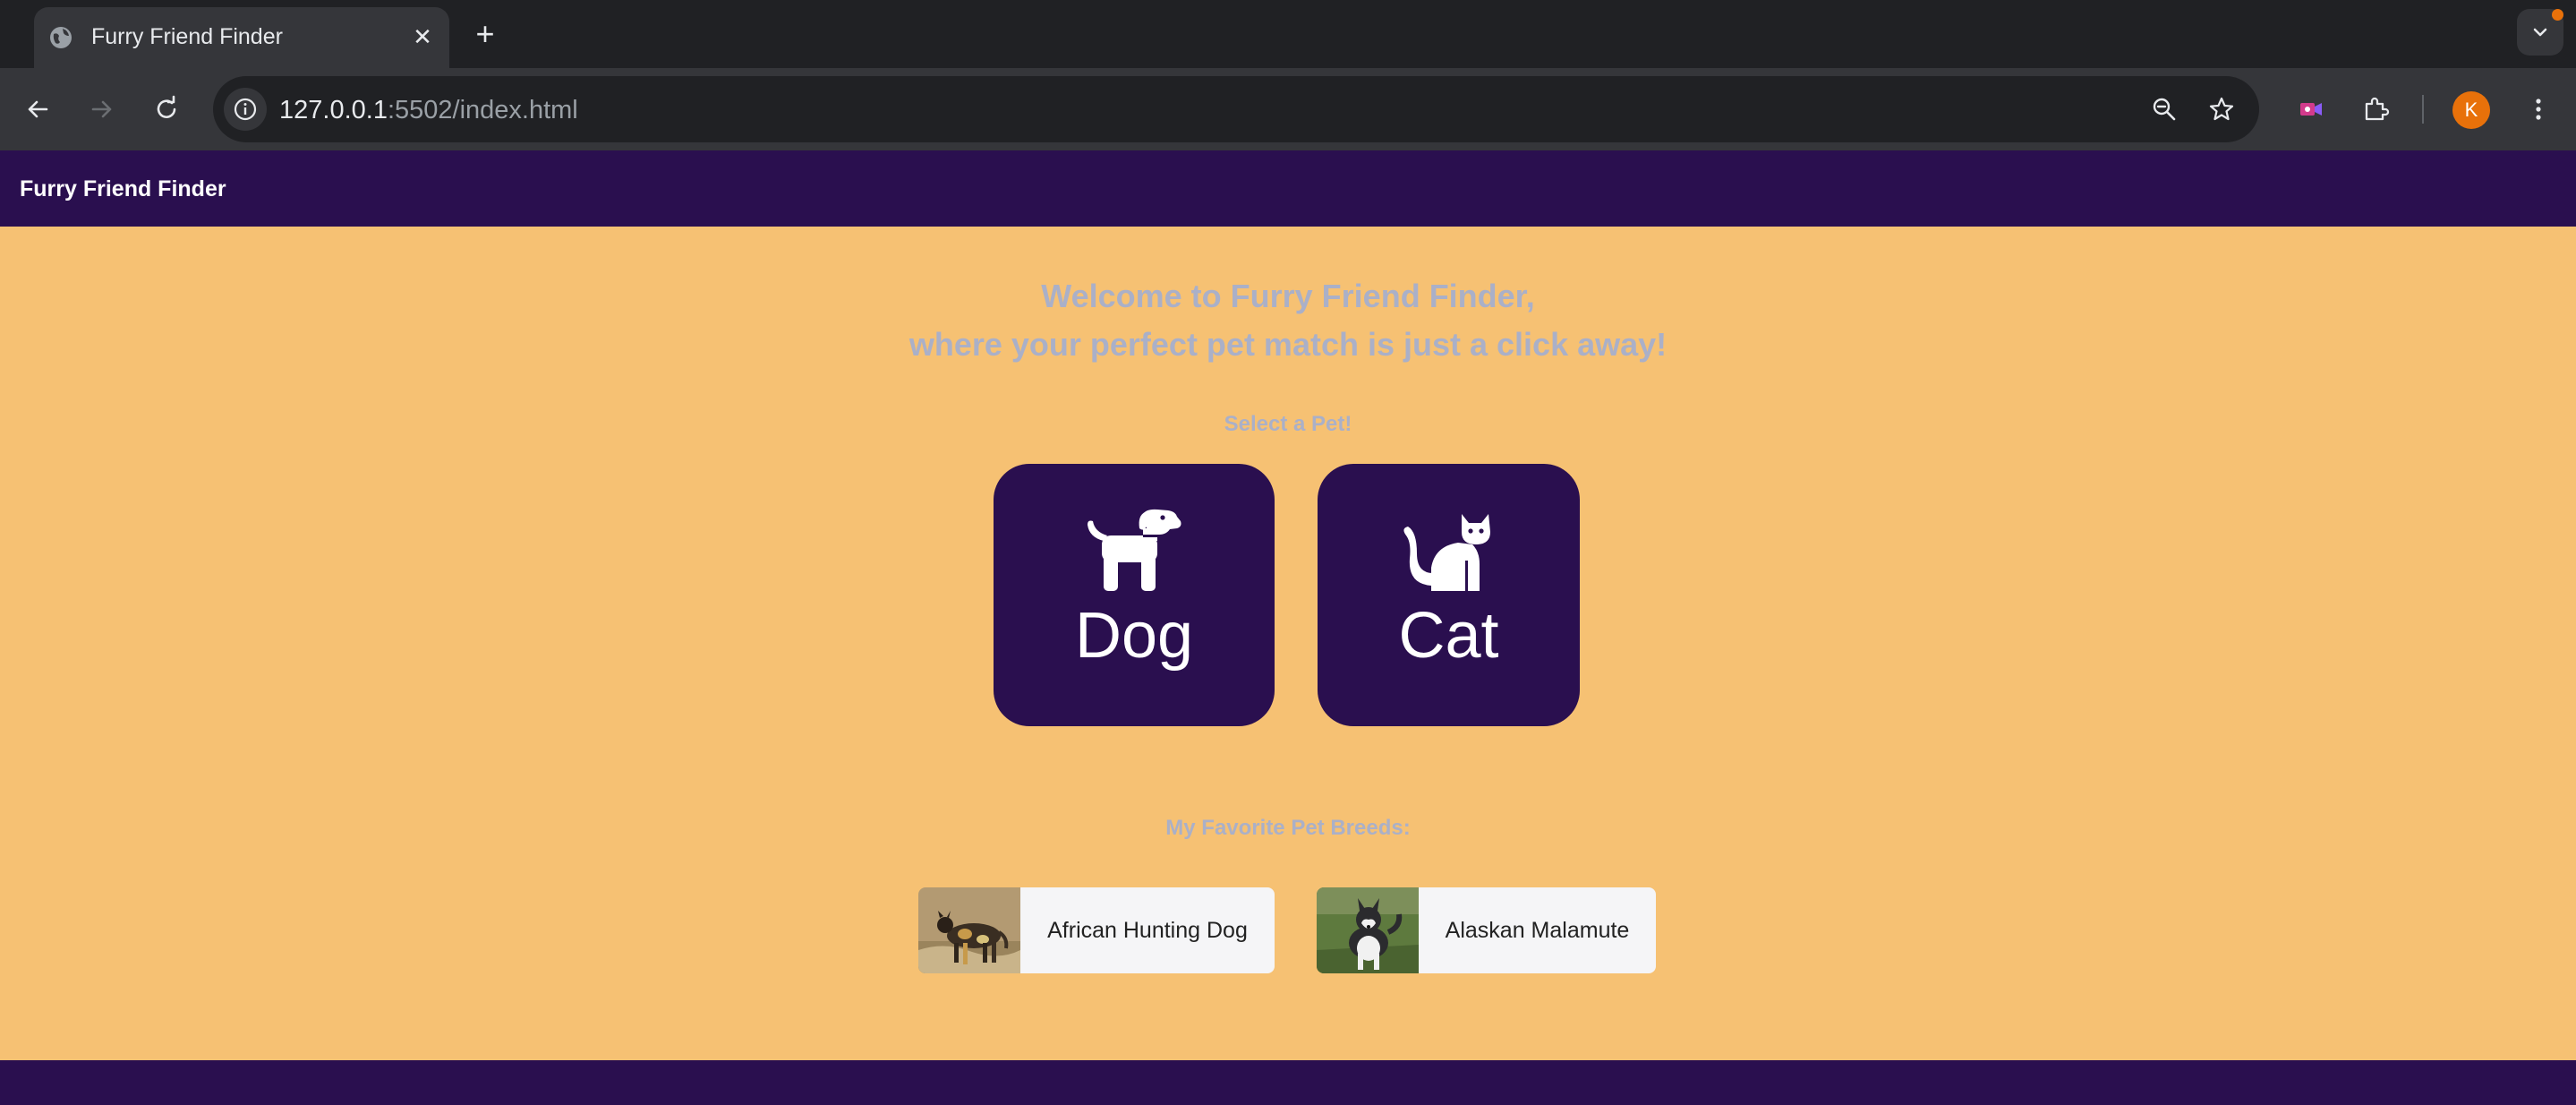 The width and height of the screenshot is (2576, 1105). What do you see at coordinates (1236, 109) in the screenshot?
I see `address-bar: 127.0.0.1:5502/index.html` at bounding box center [1236, 109].